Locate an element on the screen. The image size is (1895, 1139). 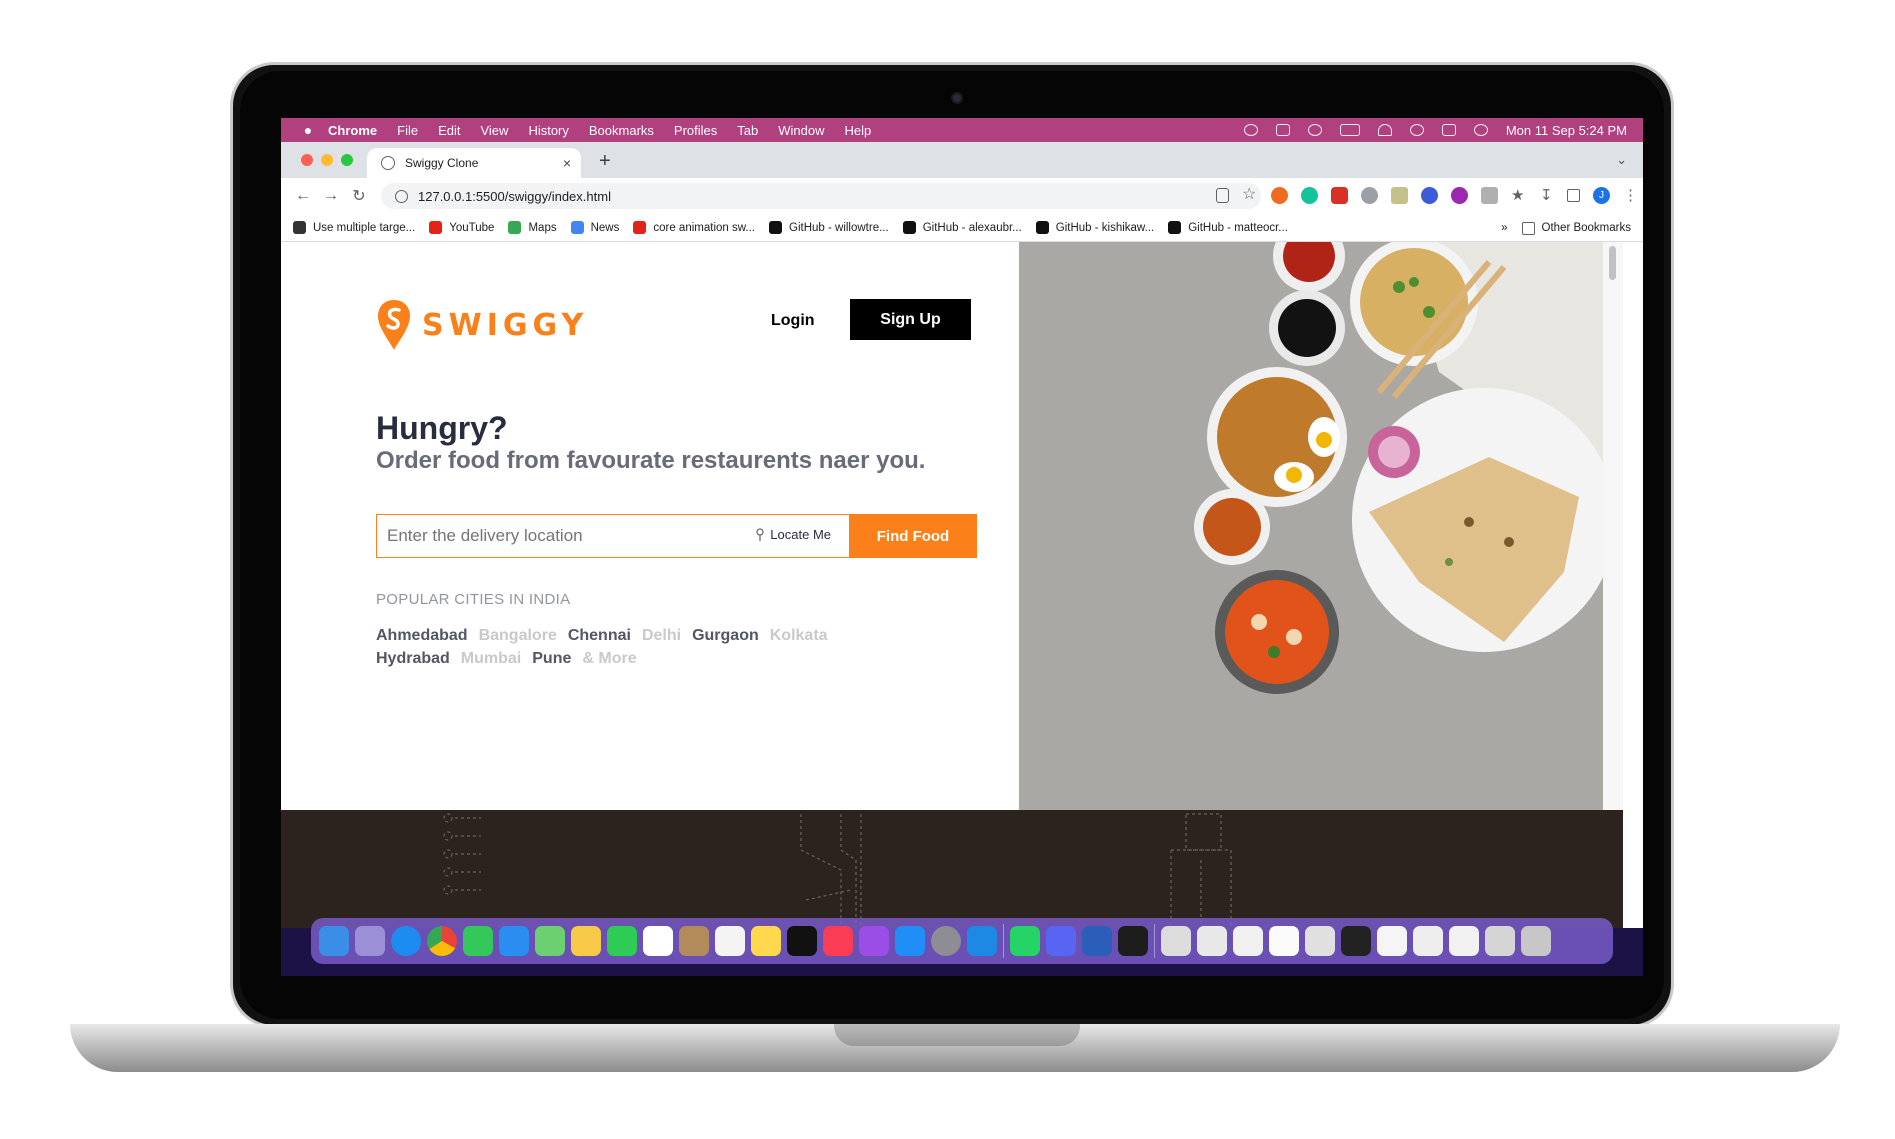
extension-blue-icon is located at coordinates (1429, 195).